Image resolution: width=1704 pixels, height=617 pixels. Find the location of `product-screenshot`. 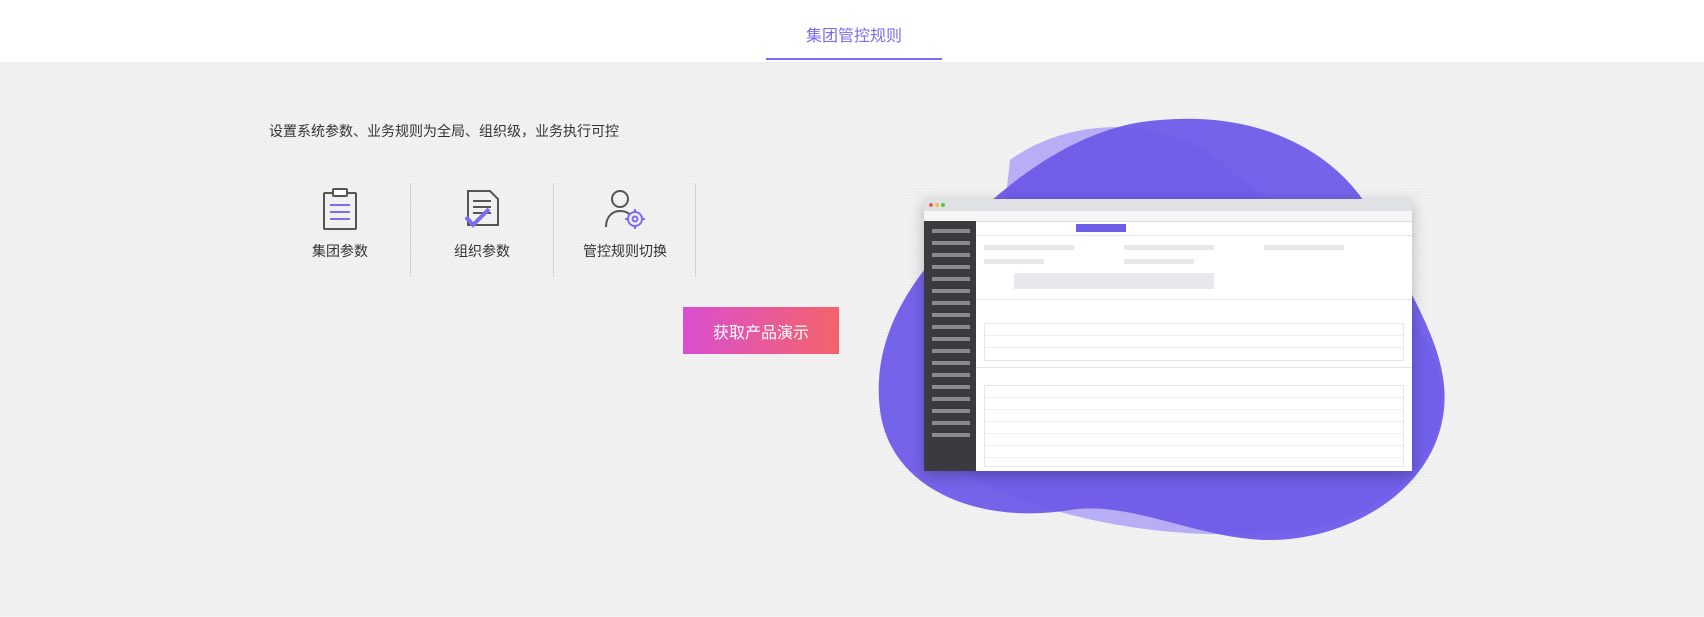

product-screenshot is located at coordinates (1168, 335).